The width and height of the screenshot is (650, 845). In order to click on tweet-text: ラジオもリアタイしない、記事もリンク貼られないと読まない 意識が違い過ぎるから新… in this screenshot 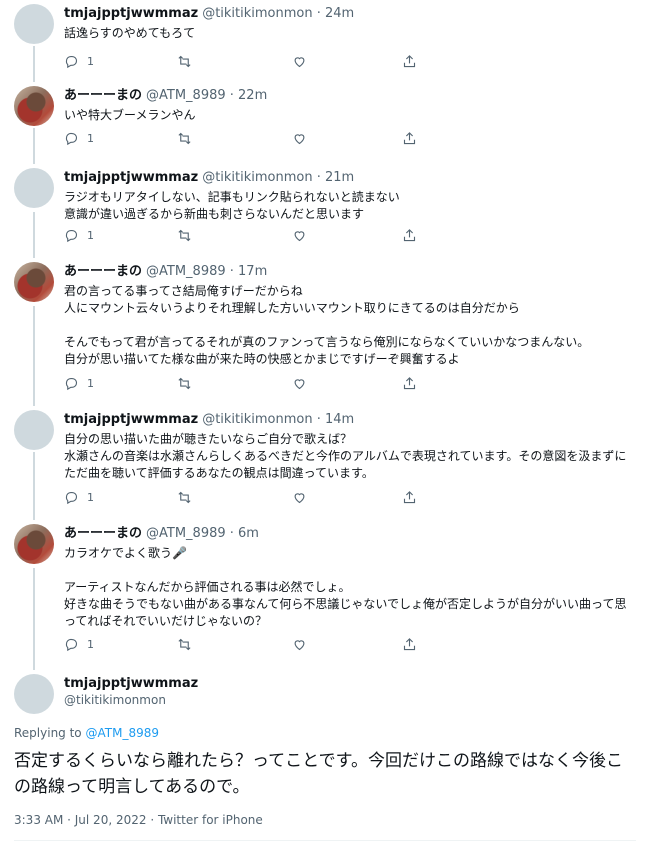, I will do `click(232, 205)`.